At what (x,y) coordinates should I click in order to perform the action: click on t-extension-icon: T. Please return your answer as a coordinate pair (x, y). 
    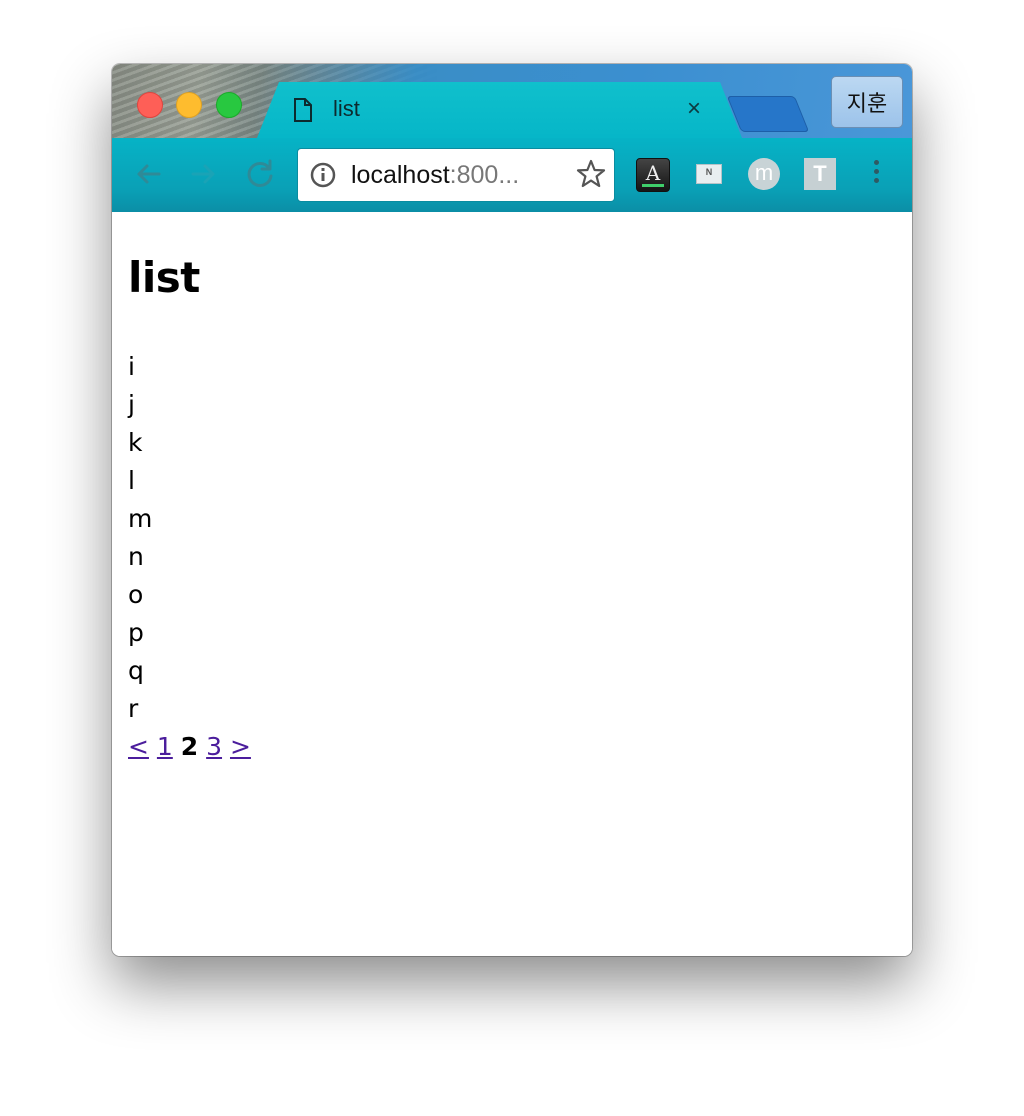
    Looking at the image, I should click on (820, 174).